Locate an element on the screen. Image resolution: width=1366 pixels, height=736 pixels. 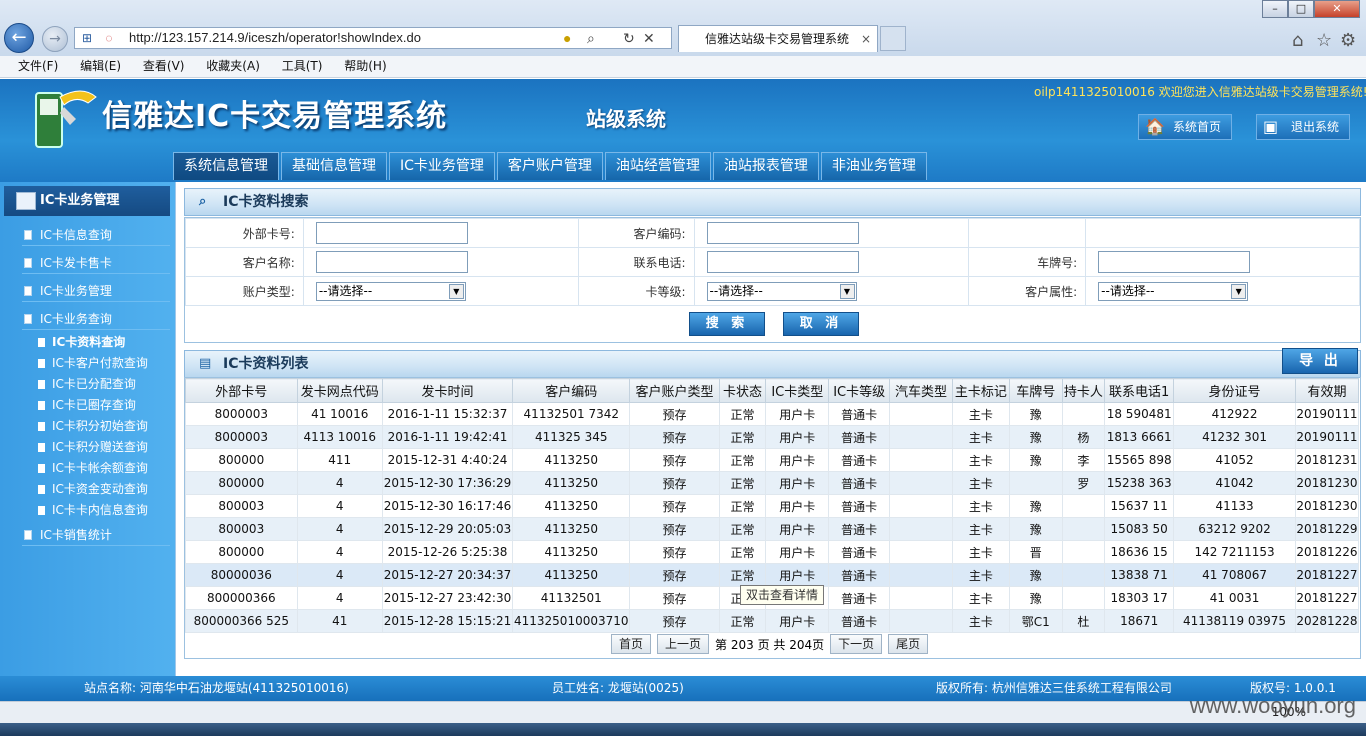
column-header: 卡状态 is located at coordinates (742, 390).